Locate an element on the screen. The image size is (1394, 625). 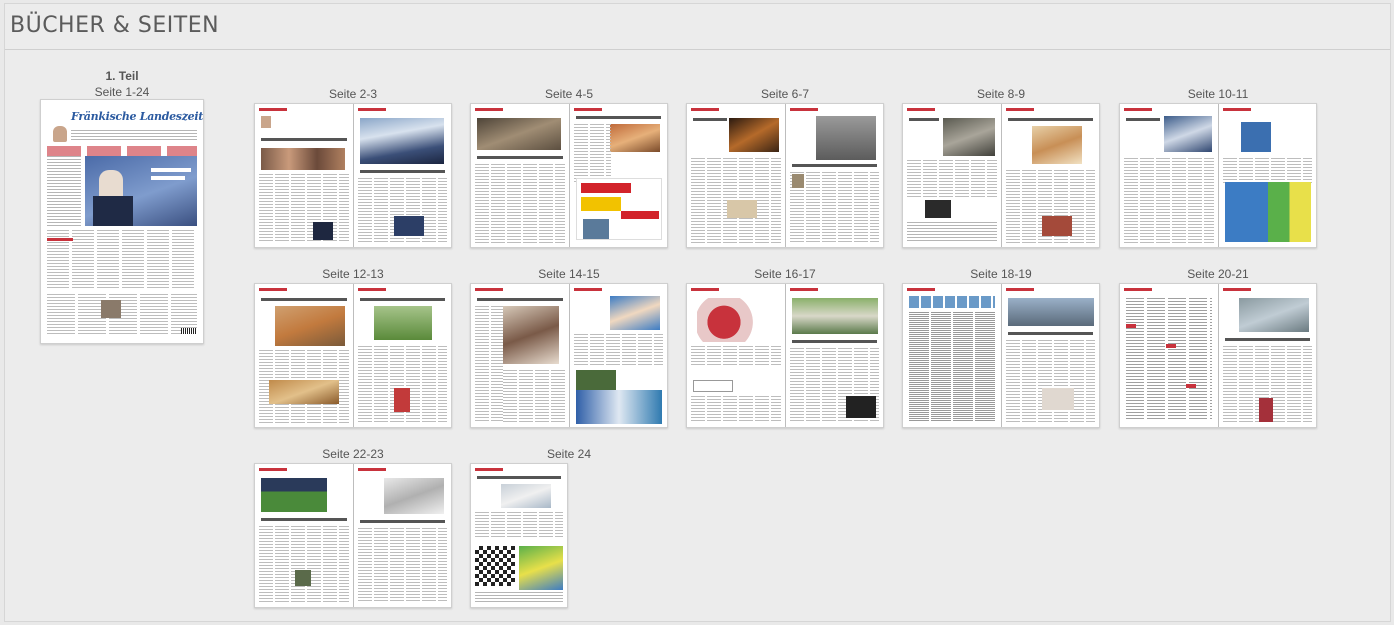
spread-label: Seite 16-17 is located at coordinates (785, 274).